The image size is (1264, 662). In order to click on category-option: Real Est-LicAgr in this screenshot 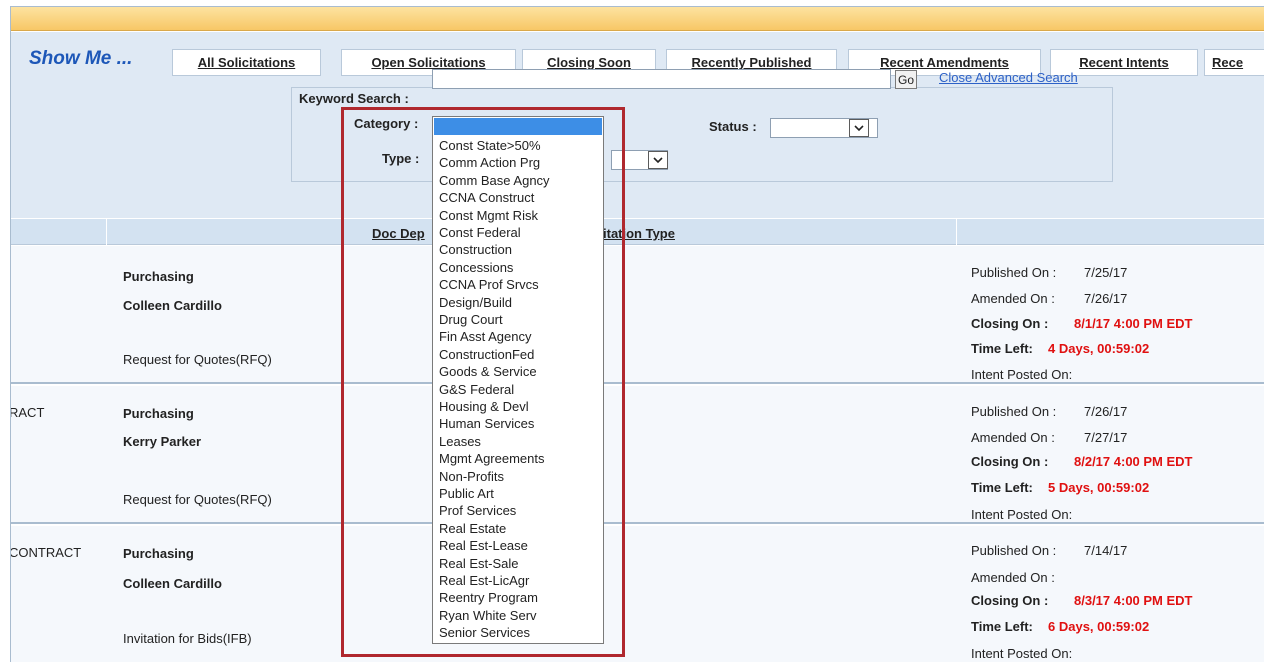, I will do `click(484, 580)`.